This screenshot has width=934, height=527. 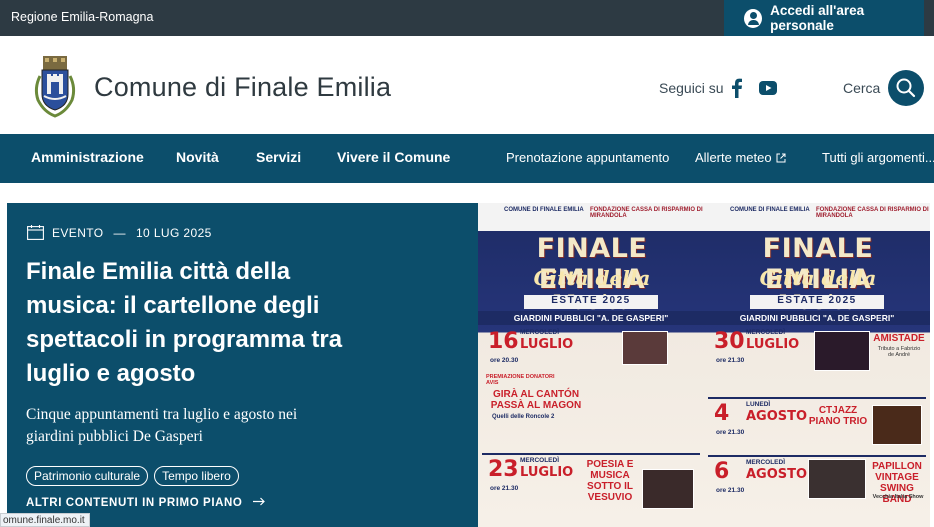 What do you see at coordinates (78, 232) in the screenshot?
I see `event-type: EVENTO` at bounding box center [78, 232].